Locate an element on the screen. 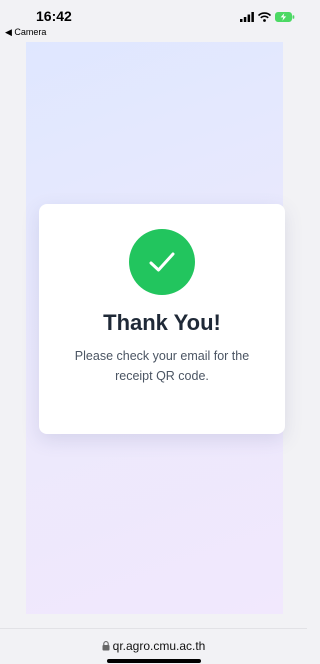 The image size is (320, 664). wifi-icon is located at coordinates (264, 17).